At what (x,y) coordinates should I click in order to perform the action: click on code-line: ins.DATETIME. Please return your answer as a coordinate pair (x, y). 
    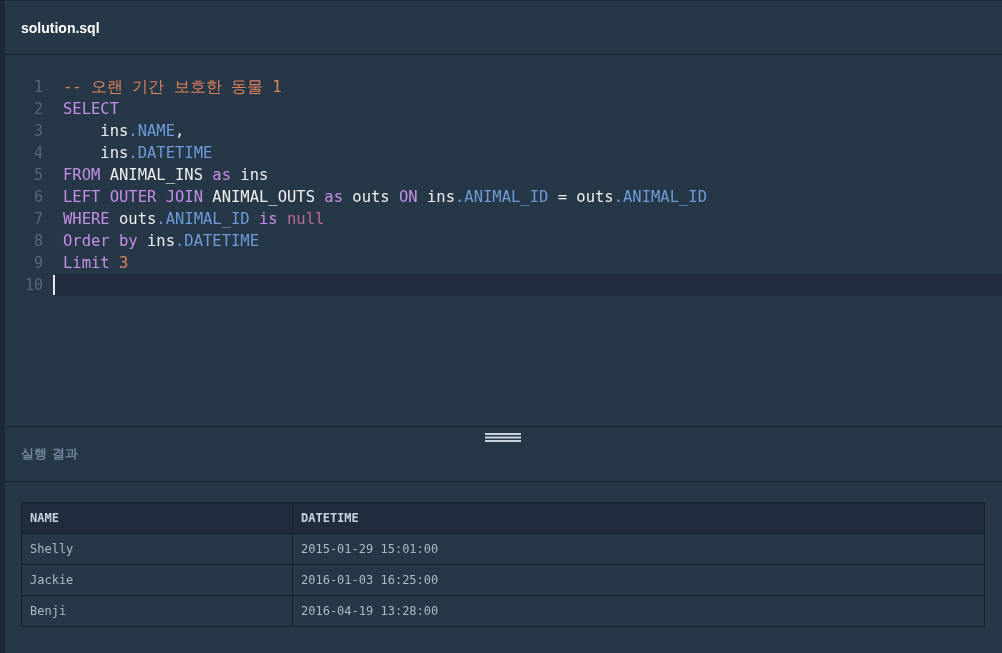
    Looking at the image, I should click on (156, 153).